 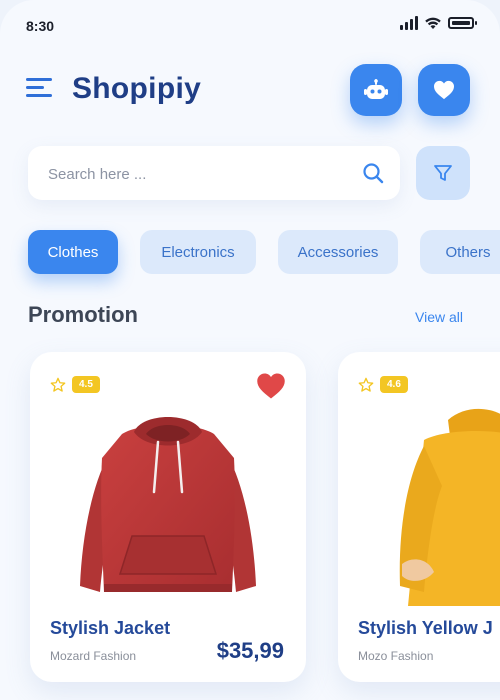 I want to click on filter-icon, so click(x=443, y=173).